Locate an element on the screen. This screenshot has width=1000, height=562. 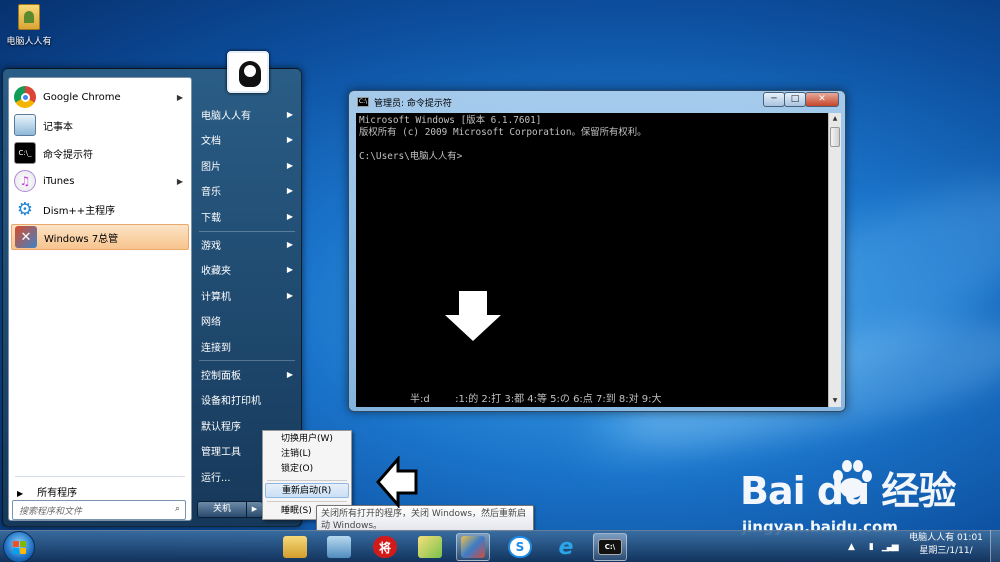
taskbar-app-network is located at coordinates (339, 547).